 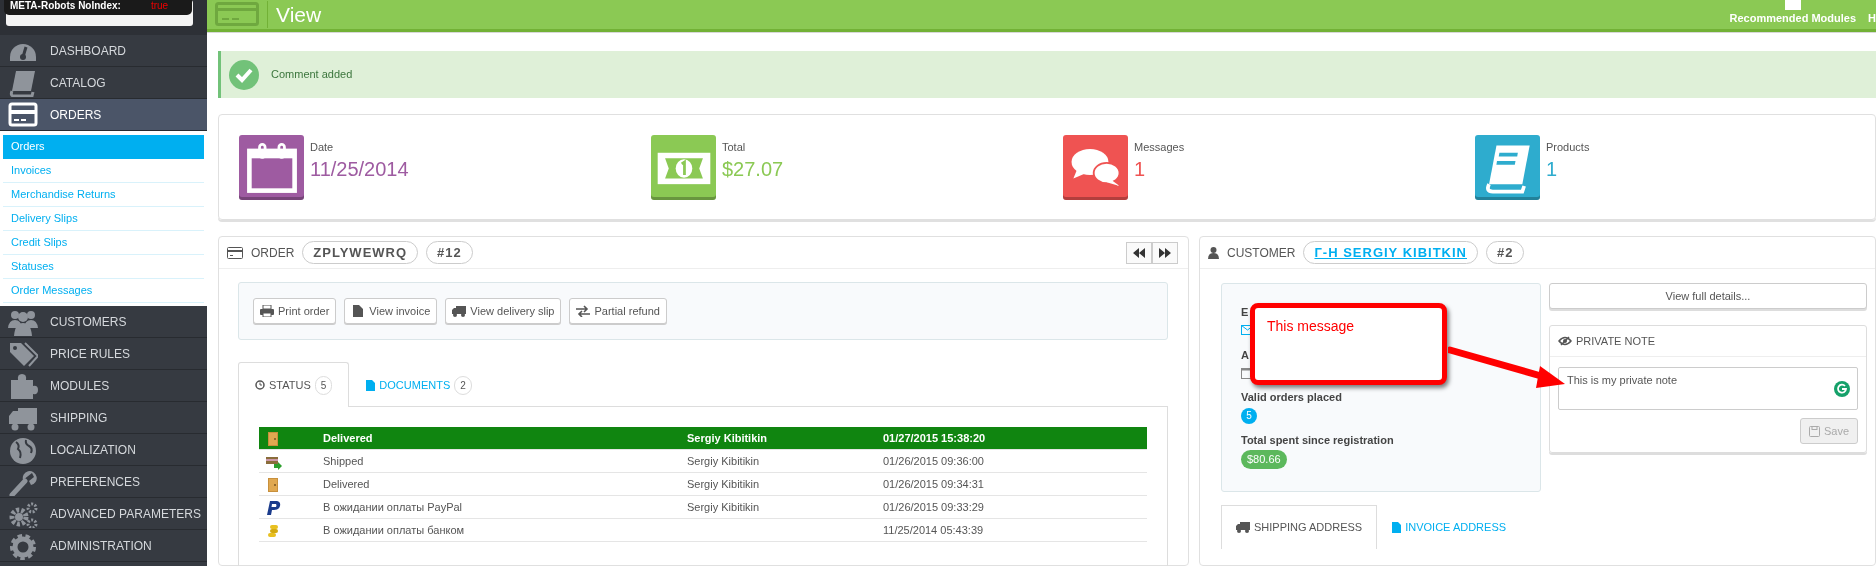 What do you see at coordinates (1568, 147) in the screenshot?
I see `kpi-label: Products` at bounding box center [1568, 147].